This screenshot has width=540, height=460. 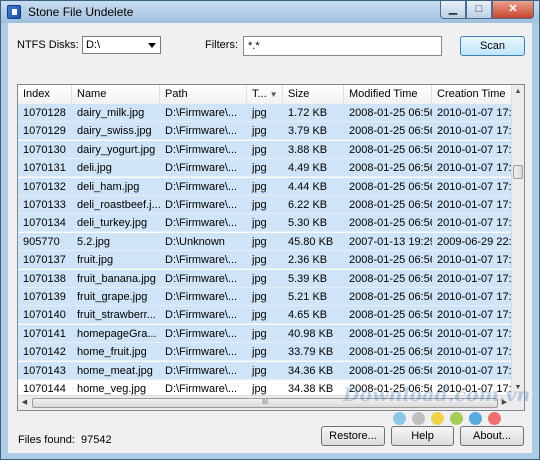 I want to click on maximize-button: □, so click(x=479, y=10).